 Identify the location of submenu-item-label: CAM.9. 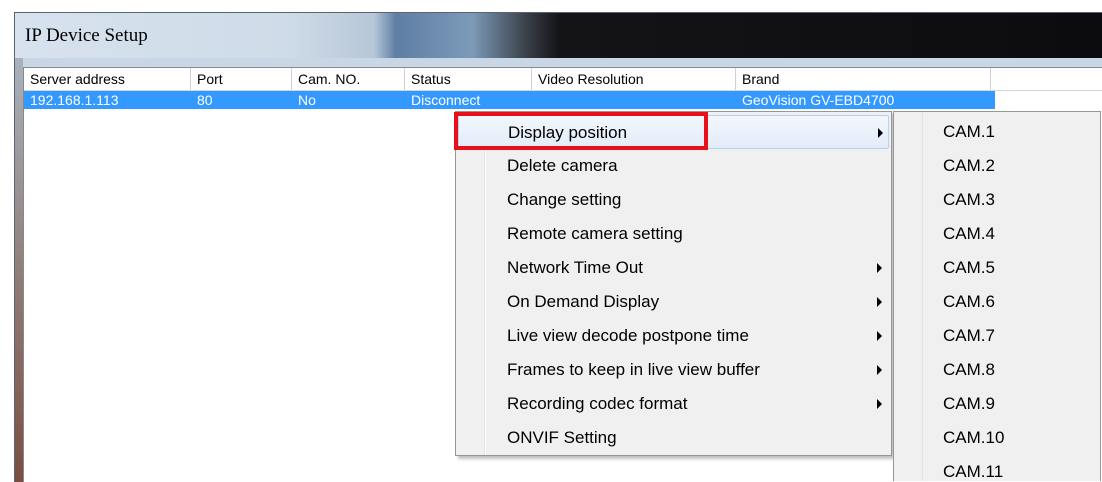
(969, 403).